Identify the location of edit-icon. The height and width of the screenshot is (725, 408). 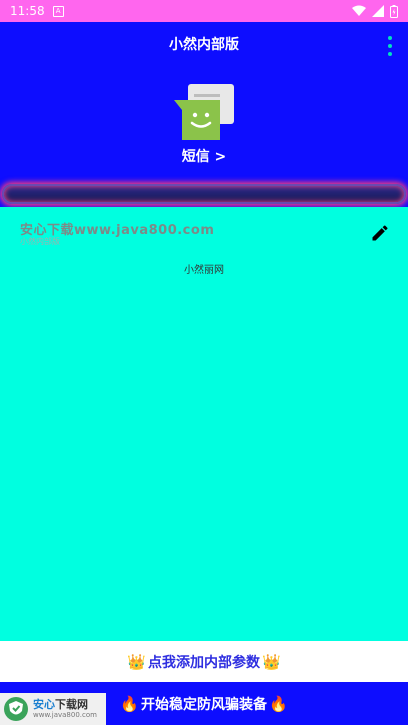
(380, 233).